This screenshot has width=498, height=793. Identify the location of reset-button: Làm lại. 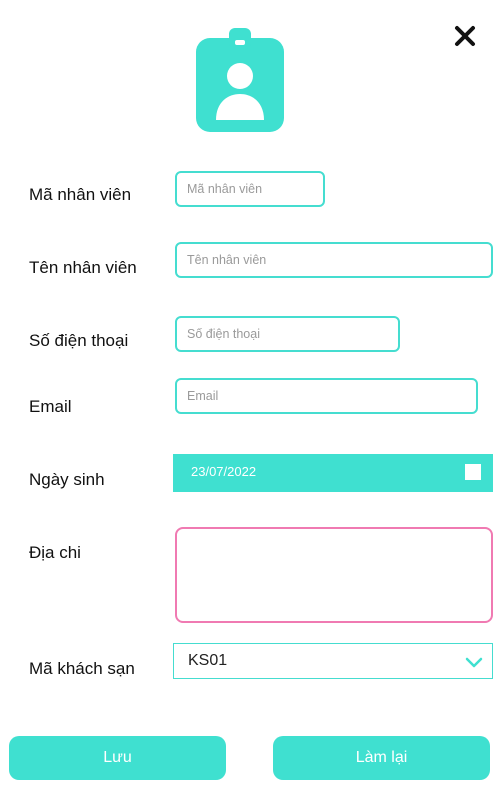
(381, 758).